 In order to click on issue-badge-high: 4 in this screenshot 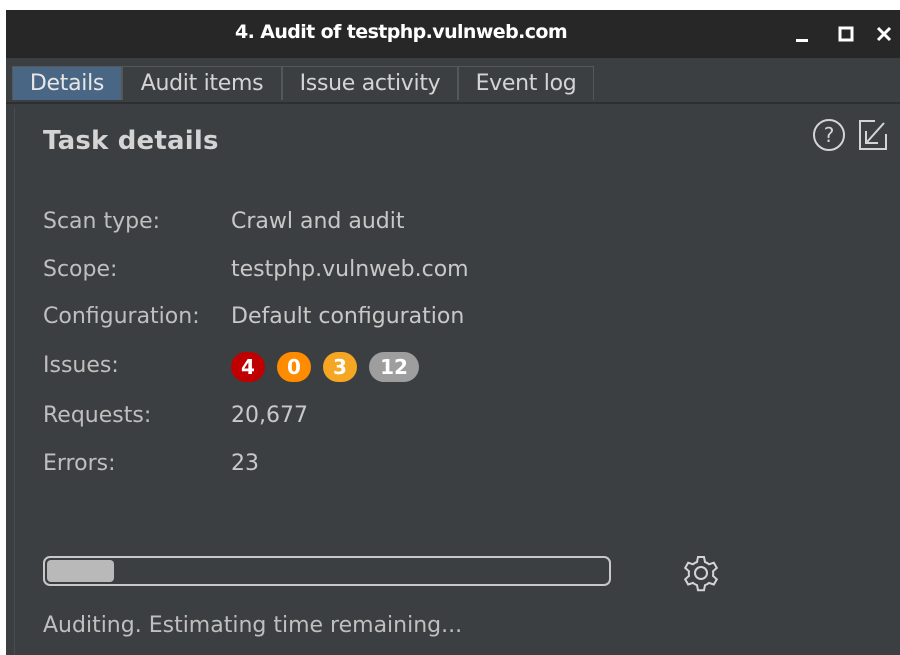, I will do `click(248, 367)`.